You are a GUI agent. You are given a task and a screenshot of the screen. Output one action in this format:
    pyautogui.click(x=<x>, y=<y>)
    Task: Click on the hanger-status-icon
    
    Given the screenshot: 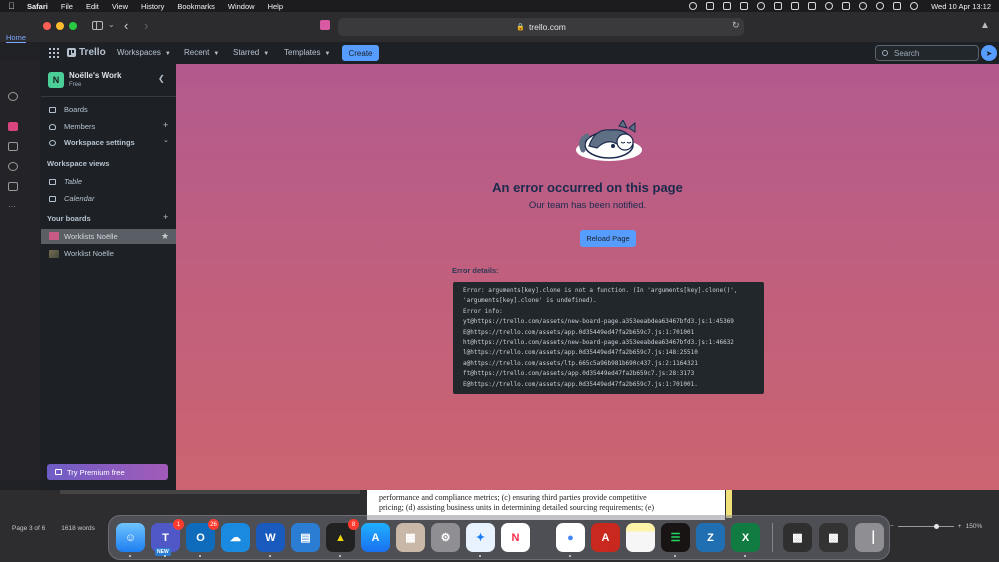 What is the action you would take?
    pyautogui.click(x=727, y=6)
    